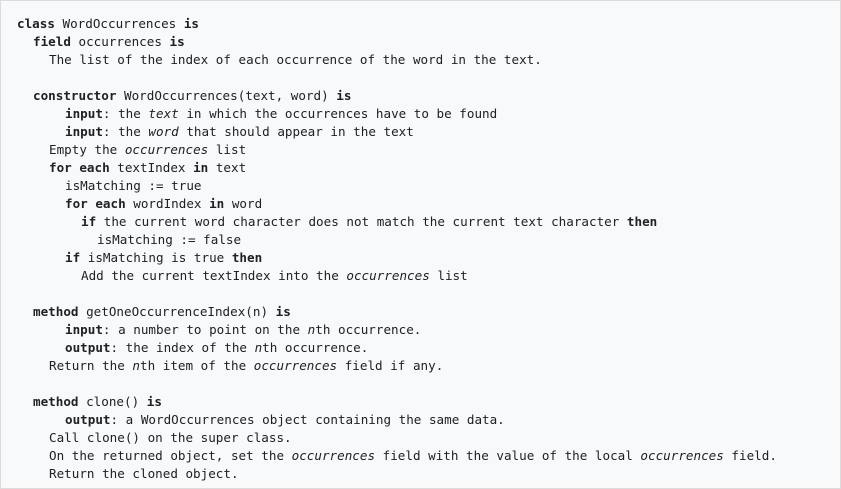 This screenshot has height=489, width=841. Describe the element at coordinates (120, 41) in the screenshot. I see `code-text: occurrences` at that location.